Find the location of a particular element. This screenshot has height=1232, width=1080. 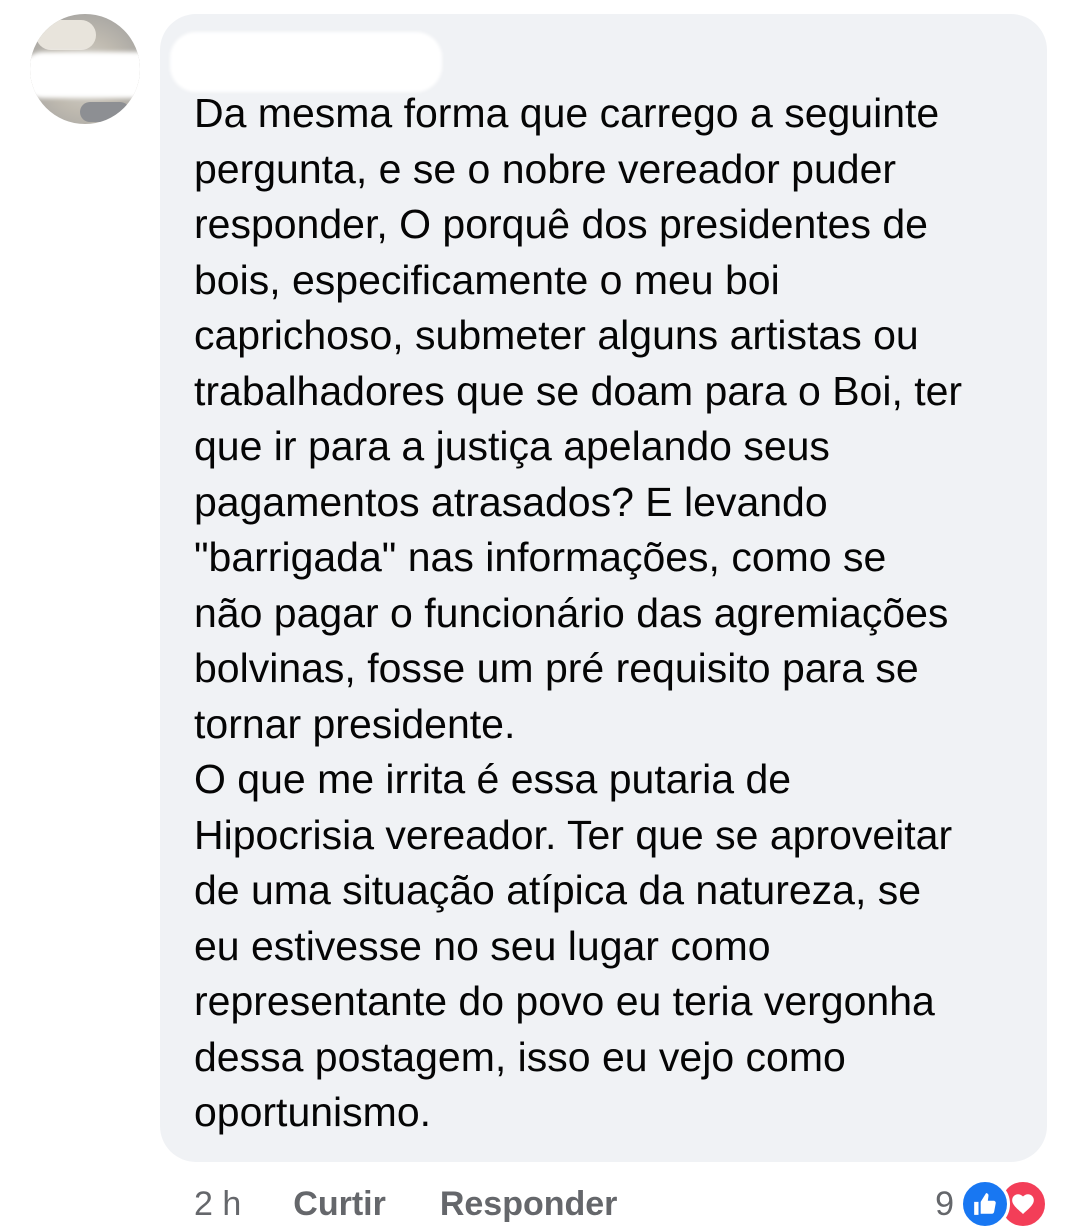

like-button: Curtir is located at coordinates (339, 1204).